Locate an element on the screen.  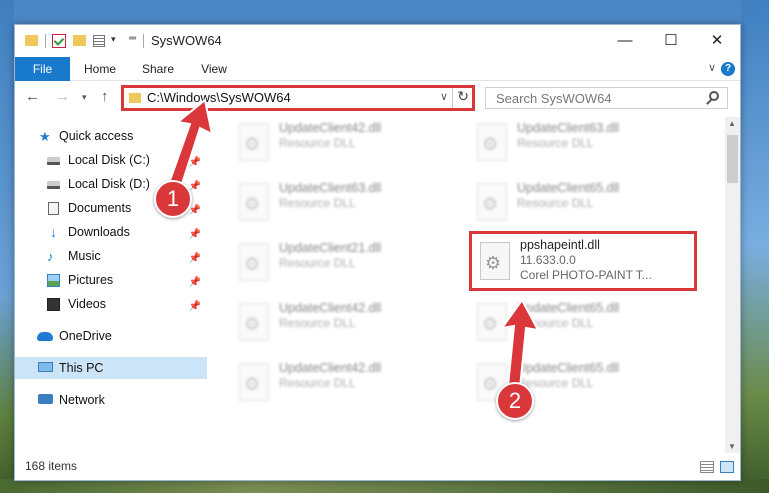
step-2-callout: 2 is located at coordinates (515, 401).